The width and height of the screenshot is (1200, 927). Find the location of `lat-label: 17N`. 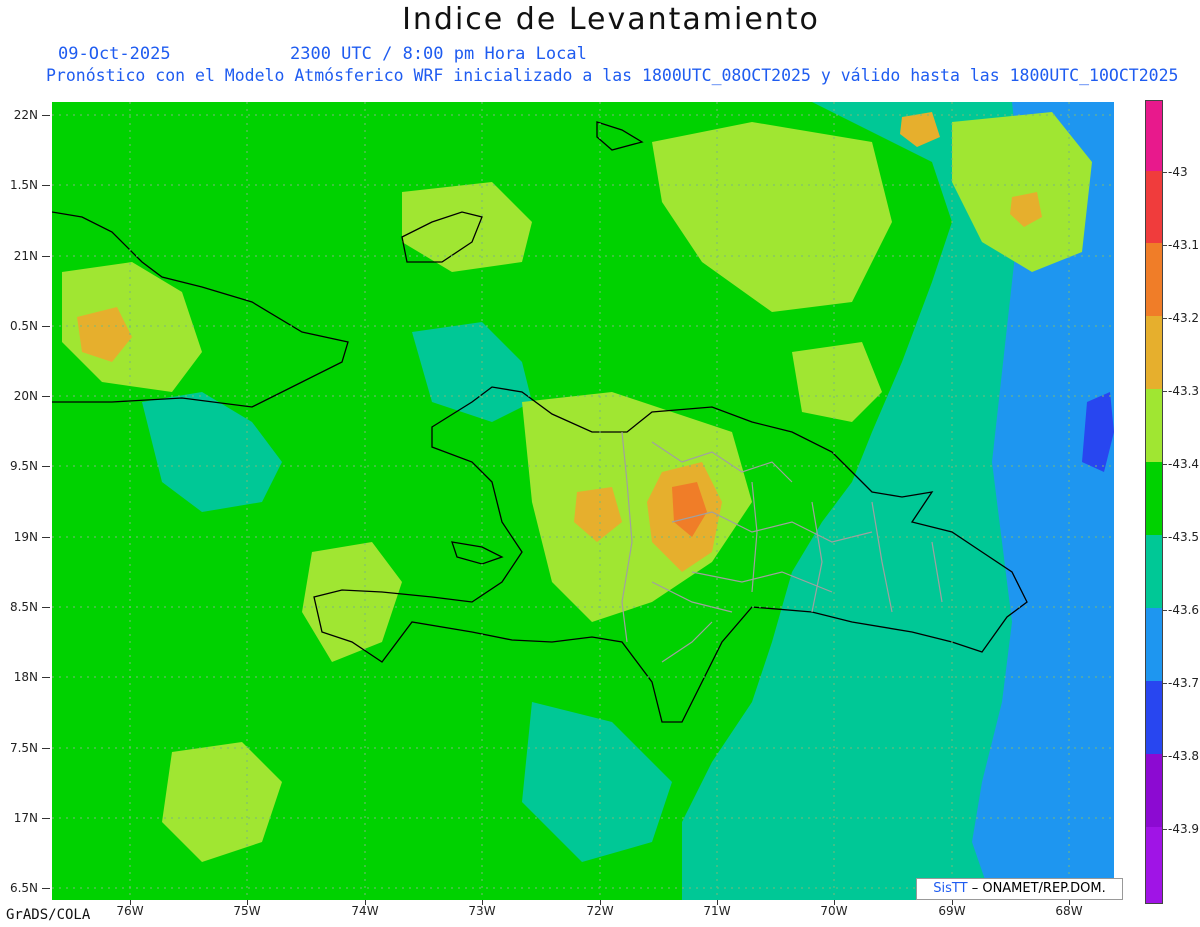

lat-label: 17N is located at coordinates (25, 818).